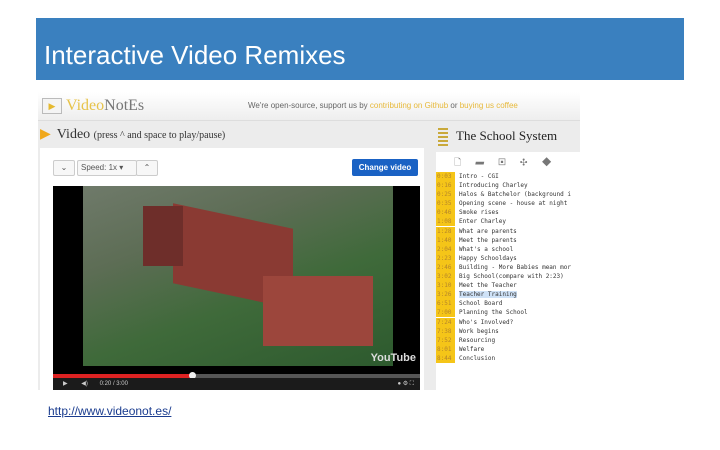 Image resolution: width=720 pixels, height=450 pixels. Describe the element at coordinates (445, 340) in the screenshot. I see `timestamp: 7:52` at that location.